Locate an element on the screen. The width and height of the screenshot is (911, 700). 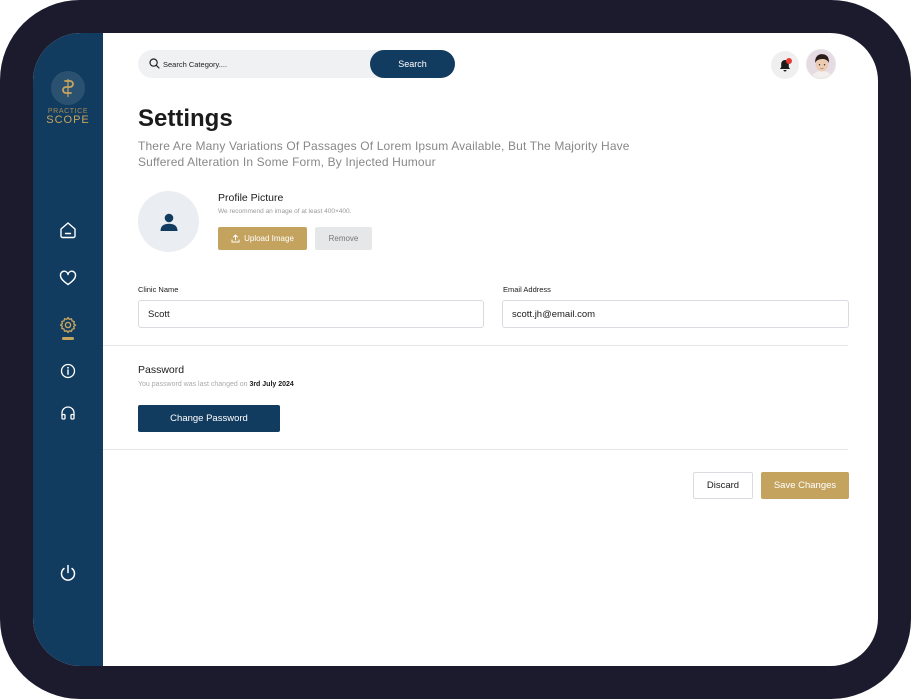
profile-picture-placeholder is located at coordinates (168, 221).